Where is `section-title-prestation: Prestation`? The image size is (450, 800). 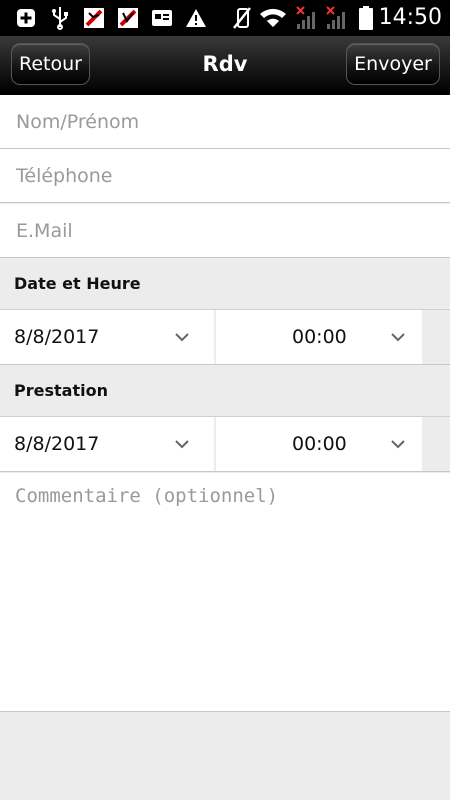
section-title-prestation: Prestation is located at coordinates (61, 390).